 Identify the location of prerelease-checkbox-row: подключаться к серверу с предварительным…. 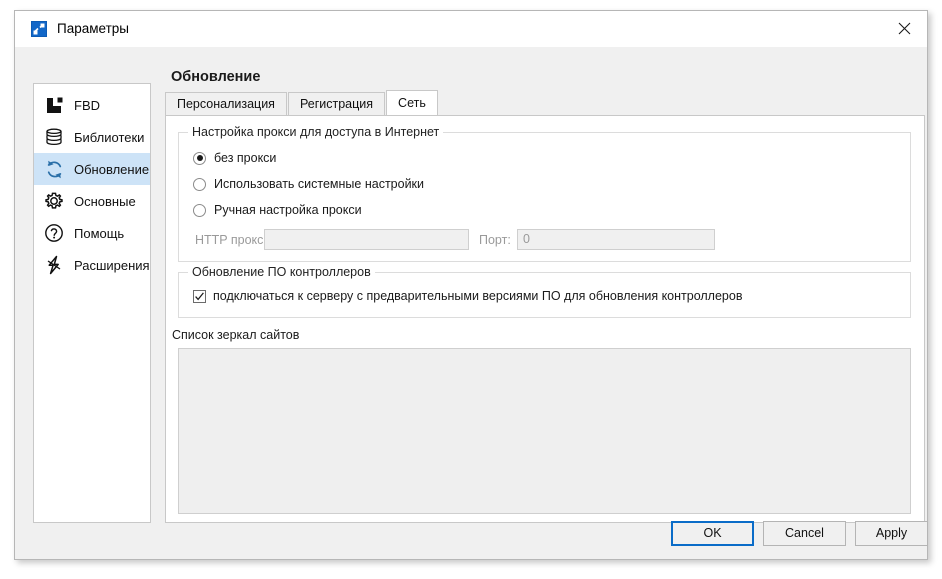
(467, 296).